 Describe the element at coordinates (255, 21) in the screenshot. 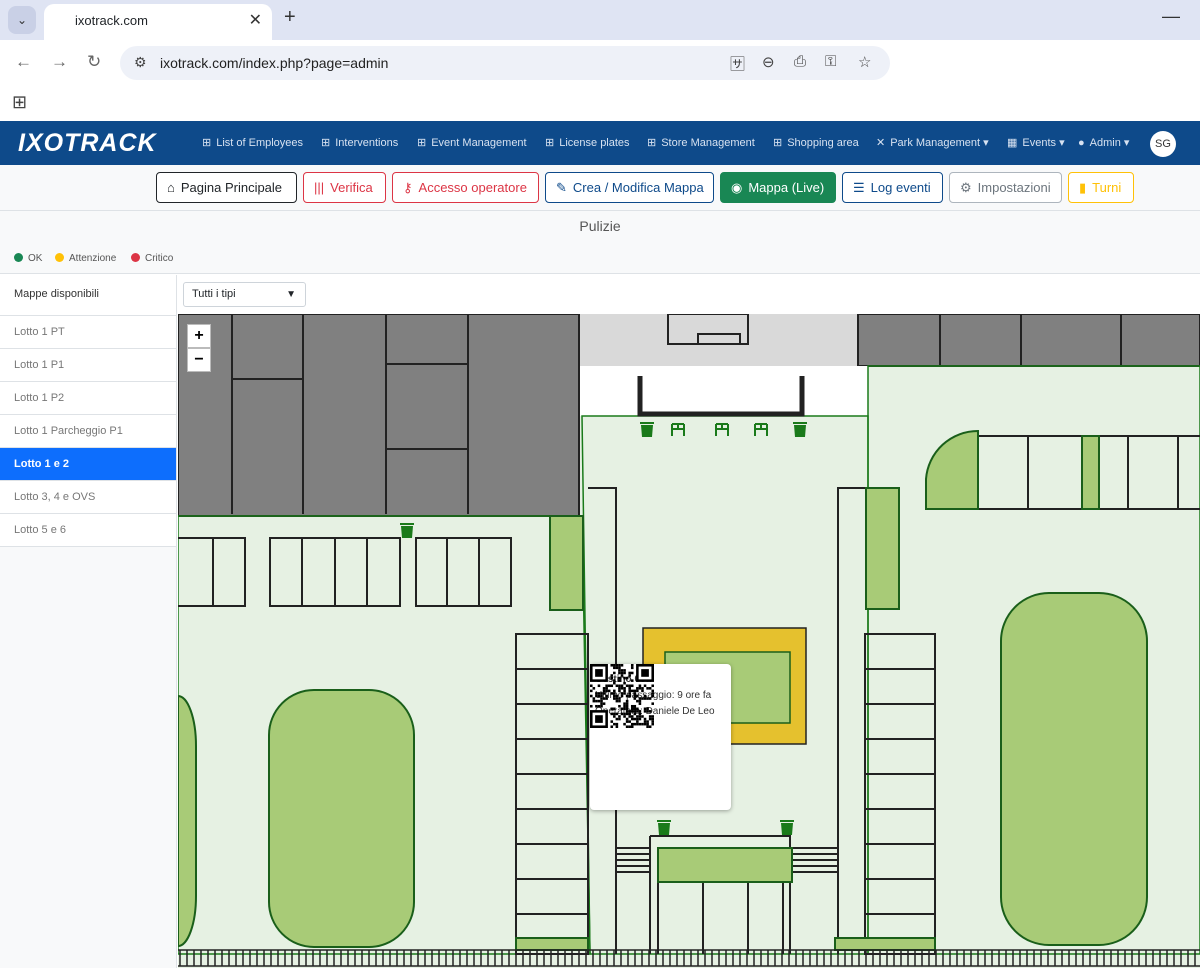

I see `close-tab-icon: ✕` at that location.